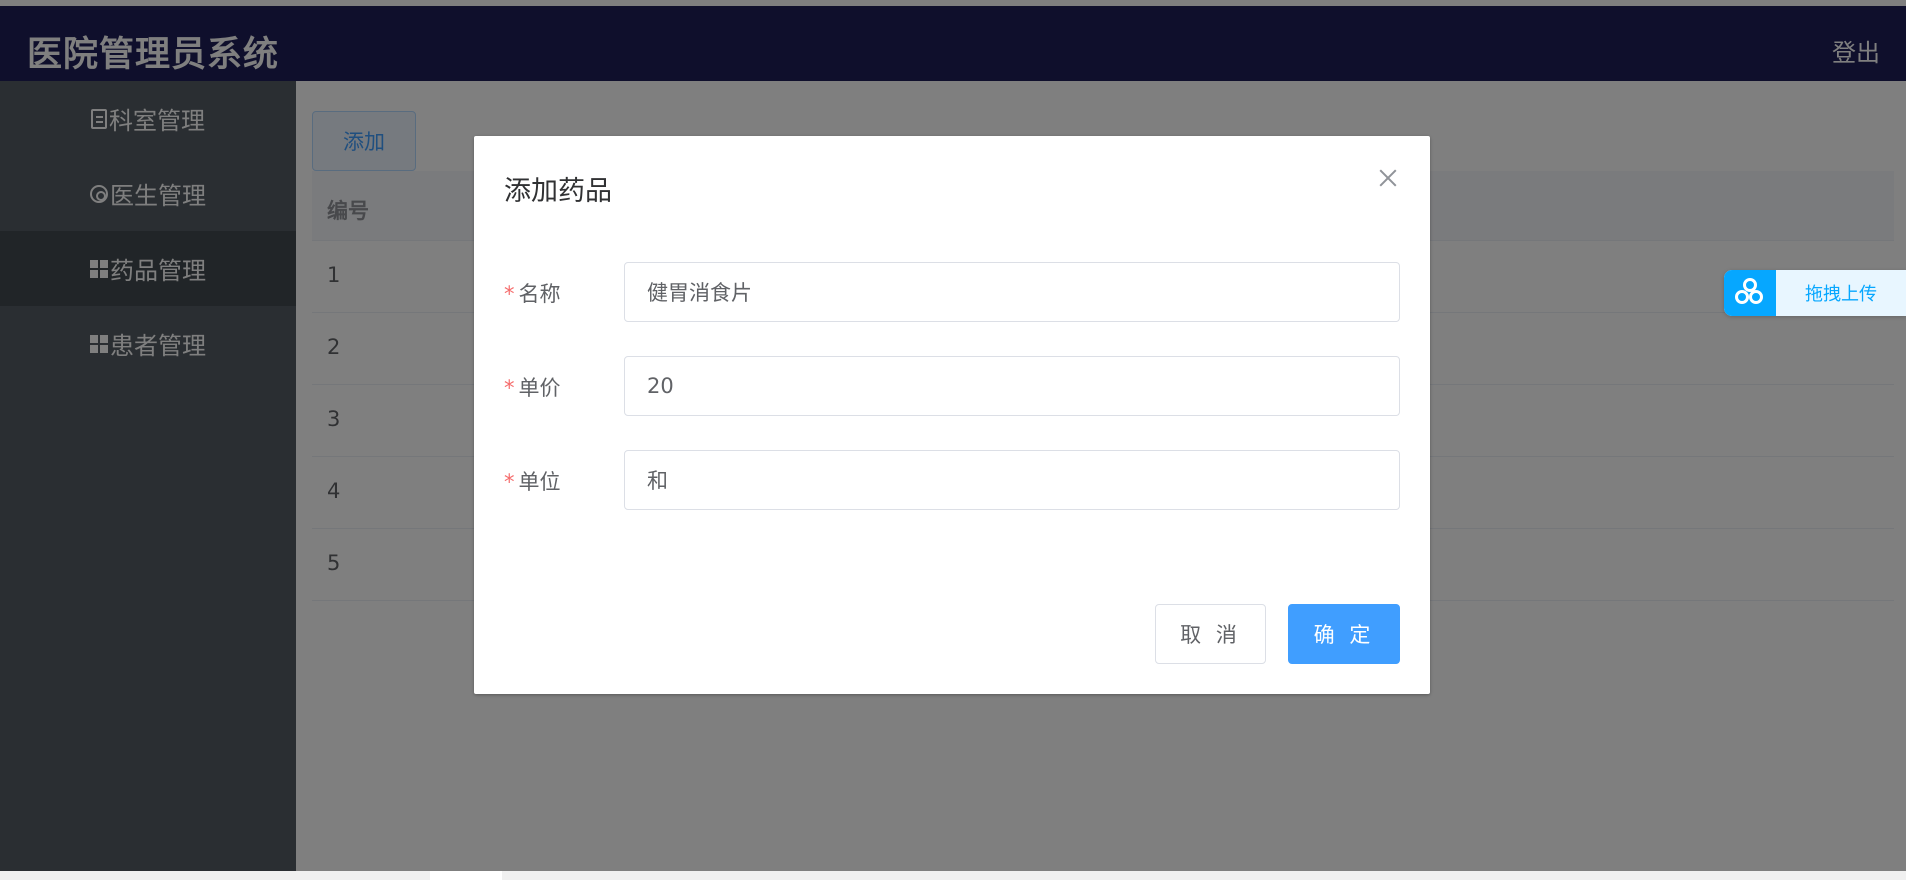 This screenshot has height=880, width=1906. What do you see at coordinates (1012, 480) in the screenshot?
I see `unit-input` at bounding box center [1012, 480].